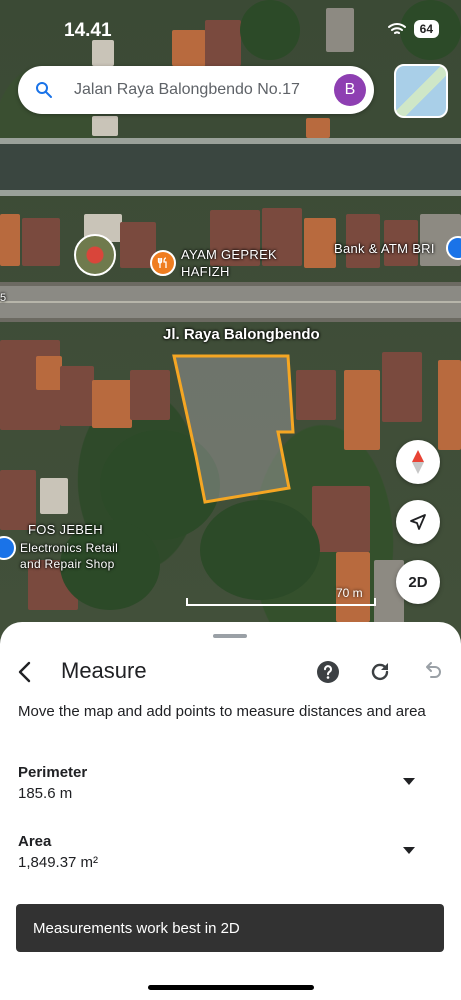  I want to click on toast-text: Measurements work best in 2D, so click(136, 928).